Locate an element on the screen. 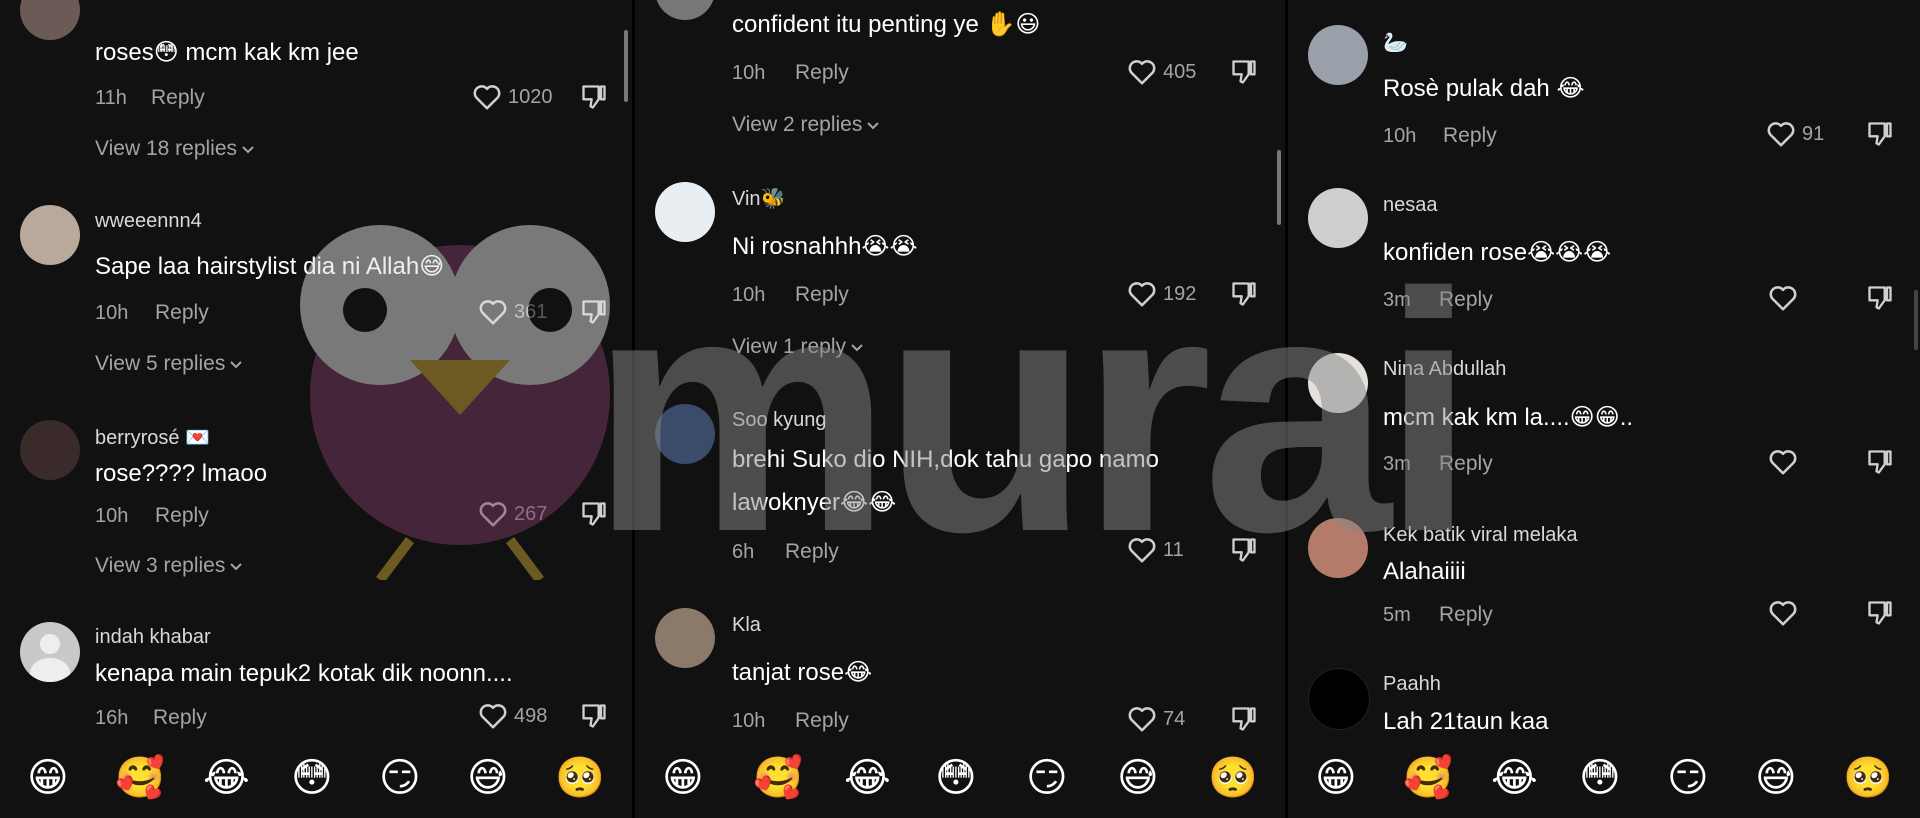 The image size is (1920, 818). view-replies-button: View 5 replies is located at coordinates (169, 364).